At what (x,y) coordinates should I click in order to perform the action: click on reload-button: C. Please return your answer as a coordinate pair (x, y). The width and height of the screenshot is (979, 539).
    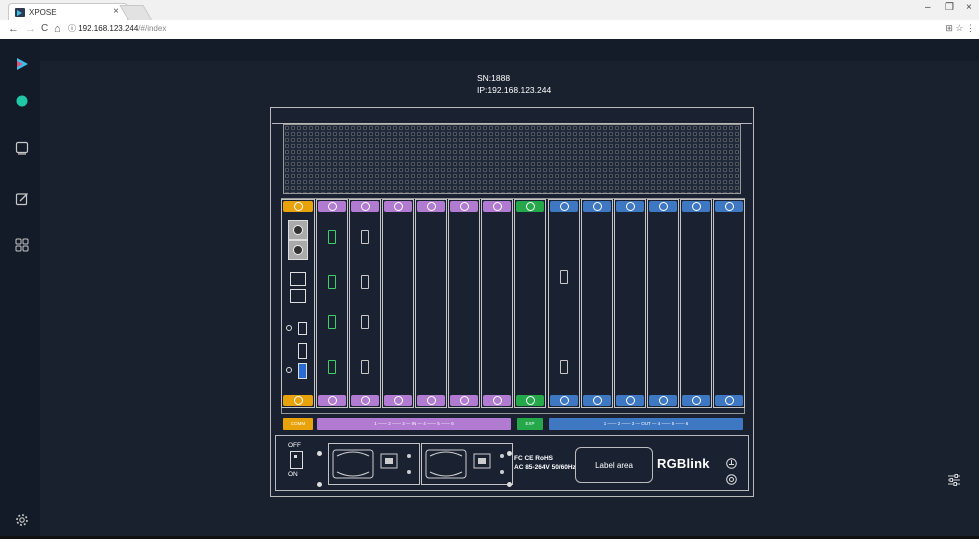
    Looking at the image, I should click on (44, 28).